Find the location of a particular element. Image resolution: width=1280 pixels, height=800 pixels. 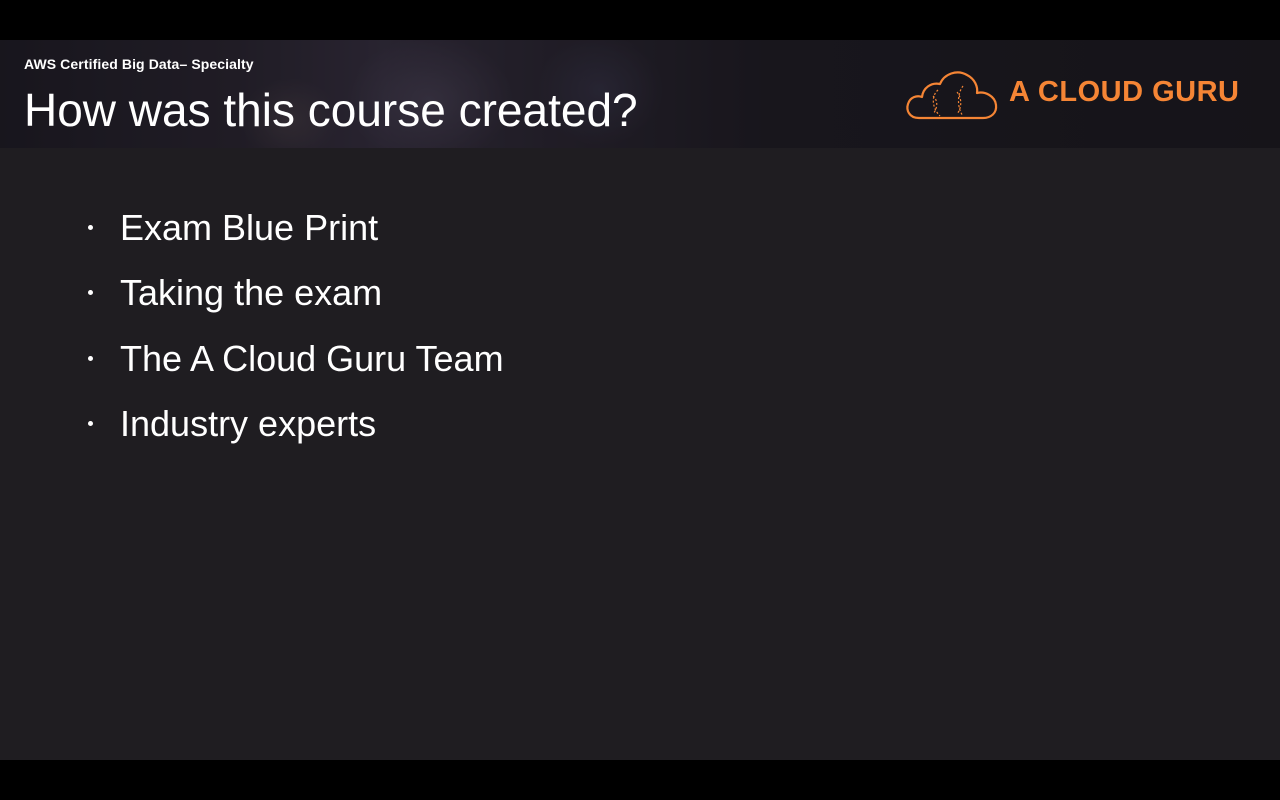

cloud-icon is located at coordinates (952, 95).